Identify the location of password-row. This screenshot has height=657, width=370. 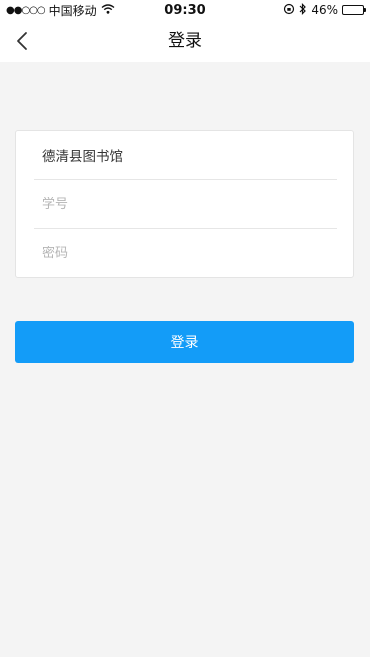
(185, 253).